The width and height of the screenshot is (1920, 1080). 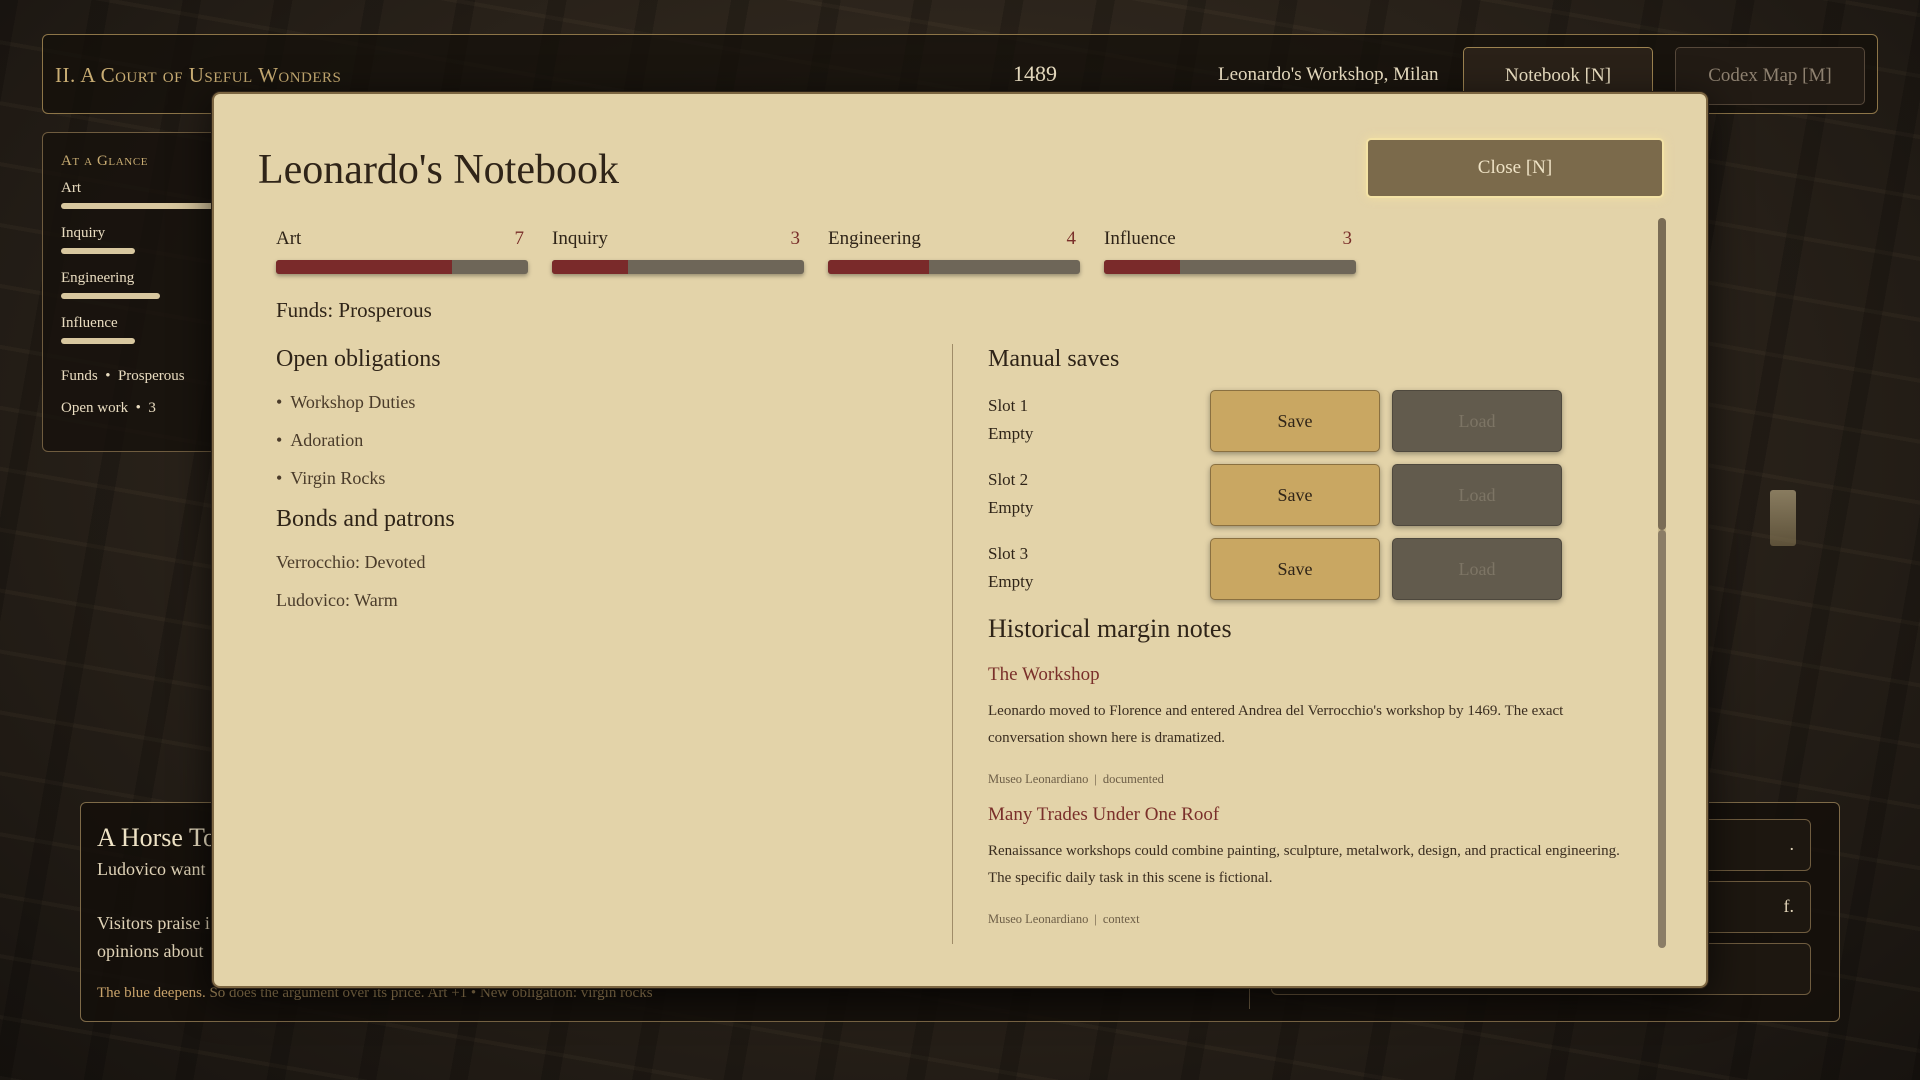 I want to click on location-display: Leonardo's Workshop, Milan, so click(x=1328, y=74).